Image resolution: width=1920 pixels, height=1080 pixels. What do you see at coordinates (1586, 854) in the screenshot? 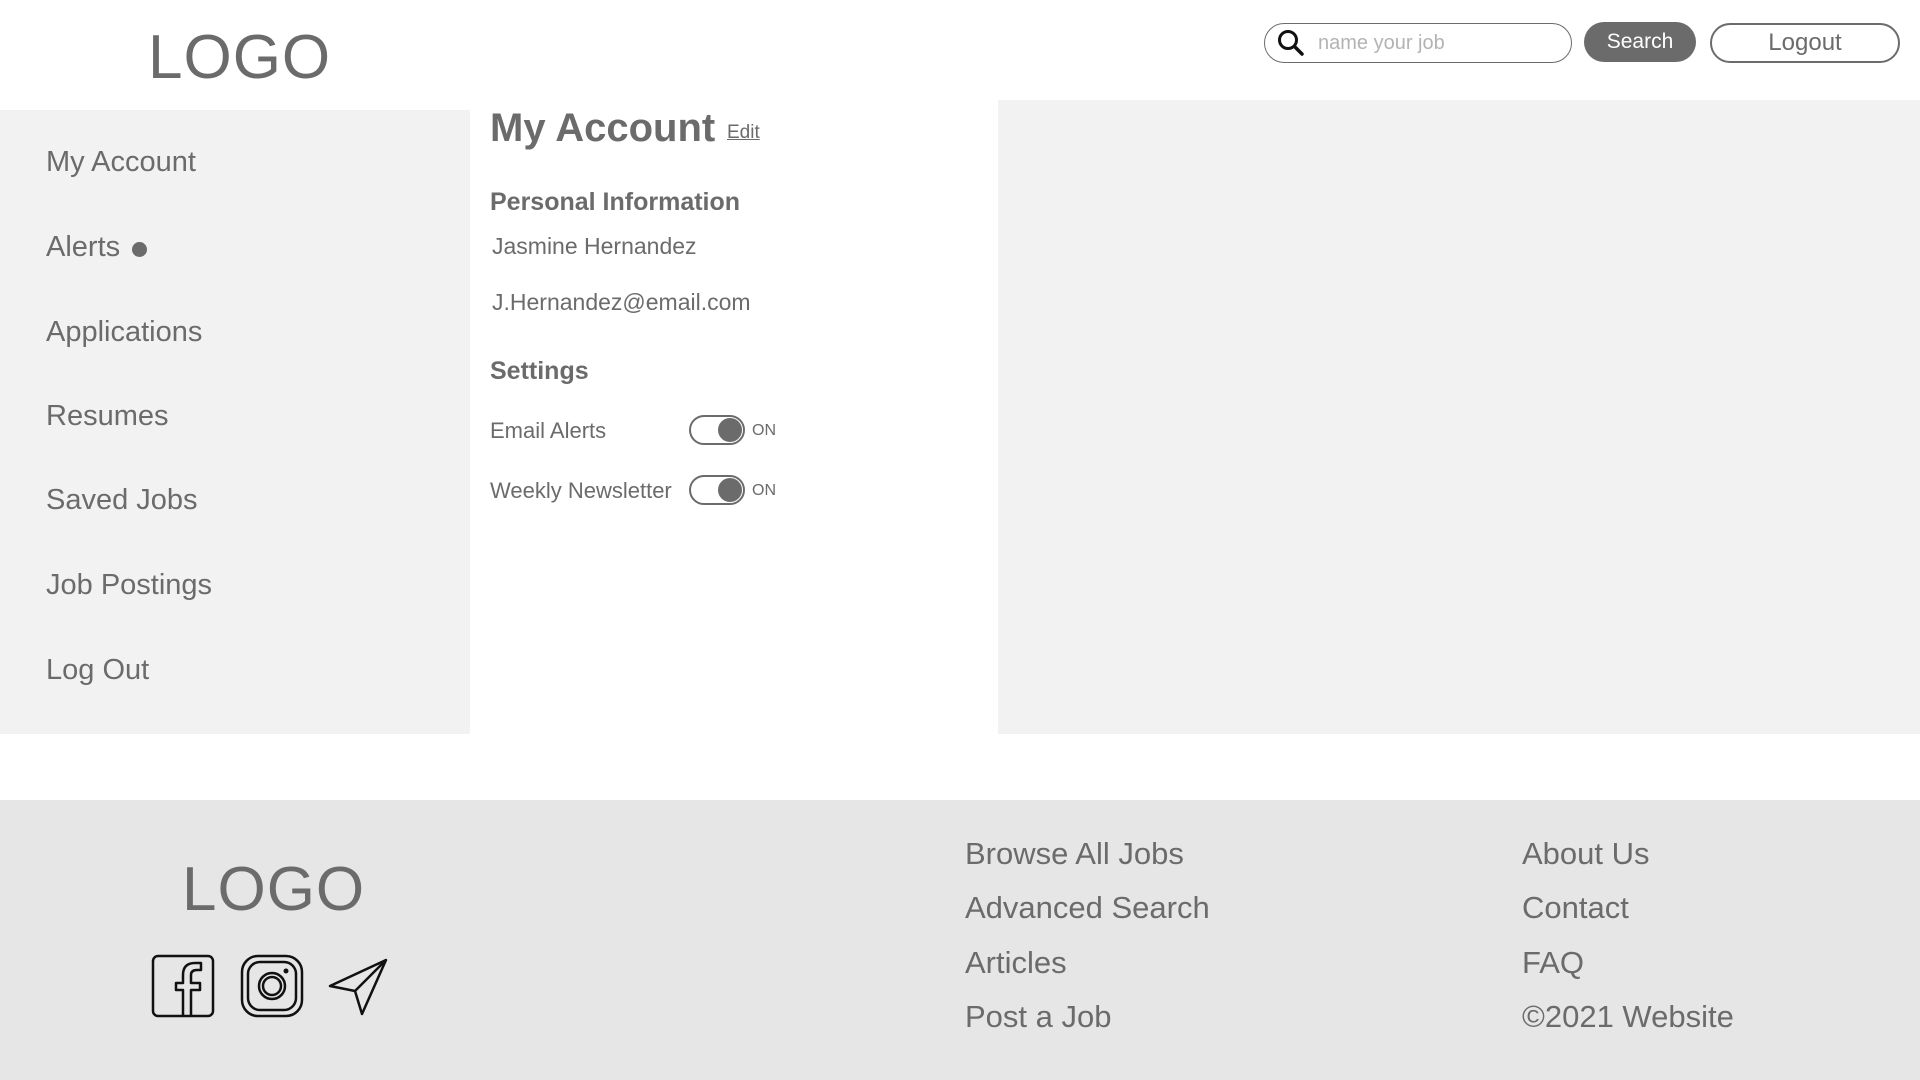
I see `footer-link-about-us: About Us` at bounding box center [1586, 854].